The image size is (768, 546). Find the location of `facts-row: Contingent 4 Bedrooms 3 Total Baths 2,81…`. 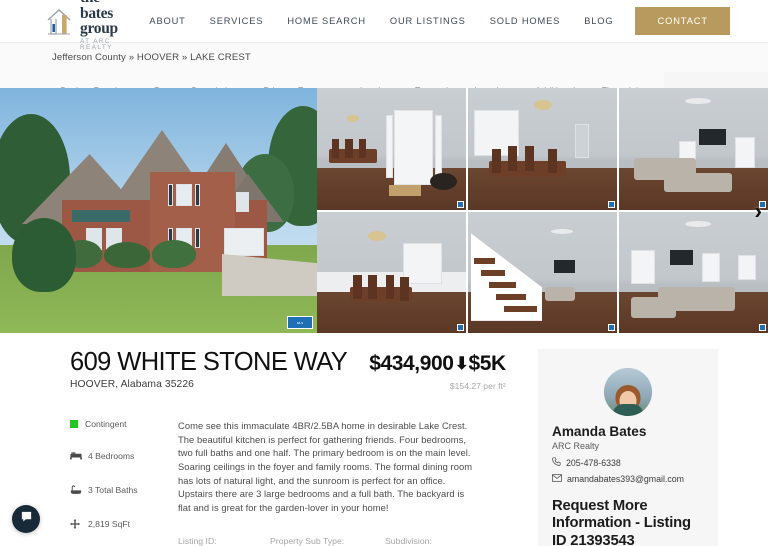

facts-row: Contingent 4 Bedrooms 3 Total Baths 2,81… is located at coordinates (295, 482).